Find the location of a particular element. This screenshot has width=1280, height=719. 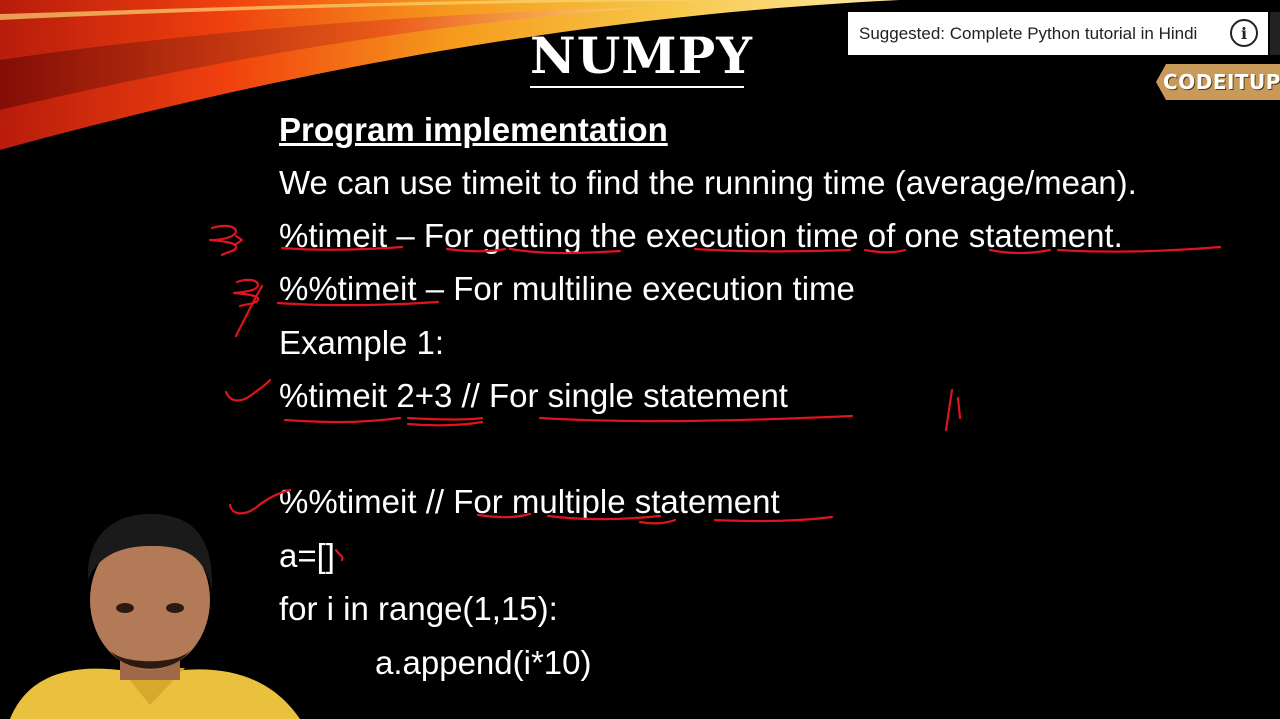

slide-line-3: %%timeit – For multiline execution time is located at coordinates (567, 288).